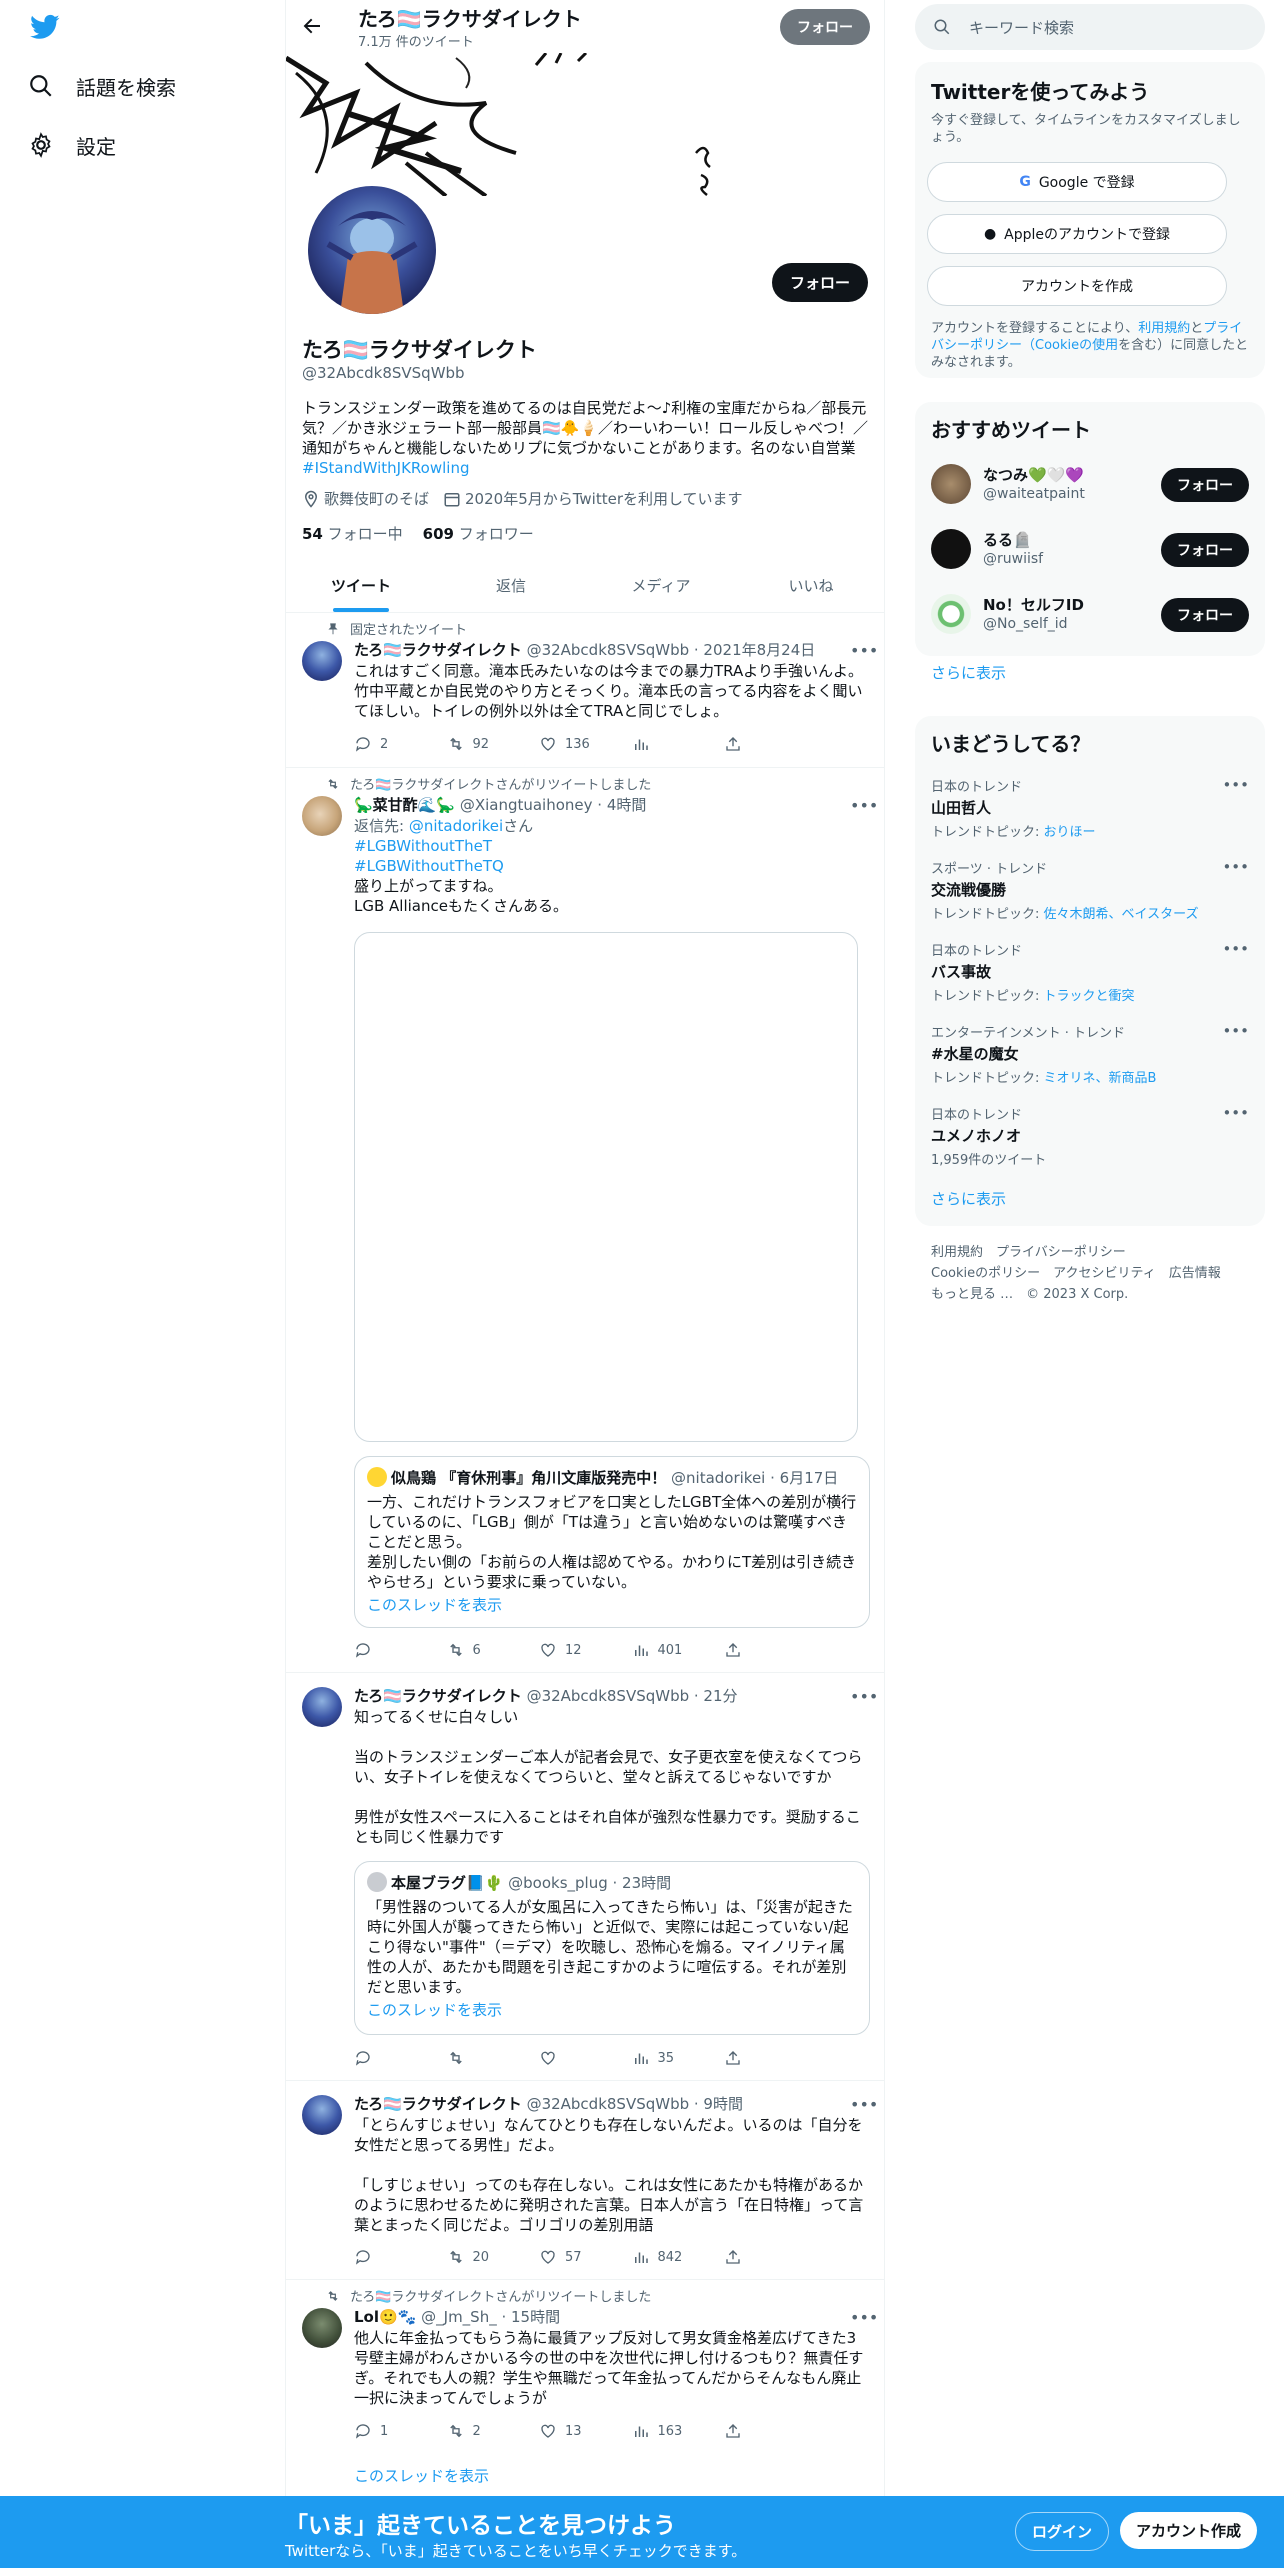 This screenshot has height=2568, width=1284. Describe the element at coordinates (553, 805) in the screenshot. I see `tweet-meta: @Xiangtuaihoney · 4時間` at that location.